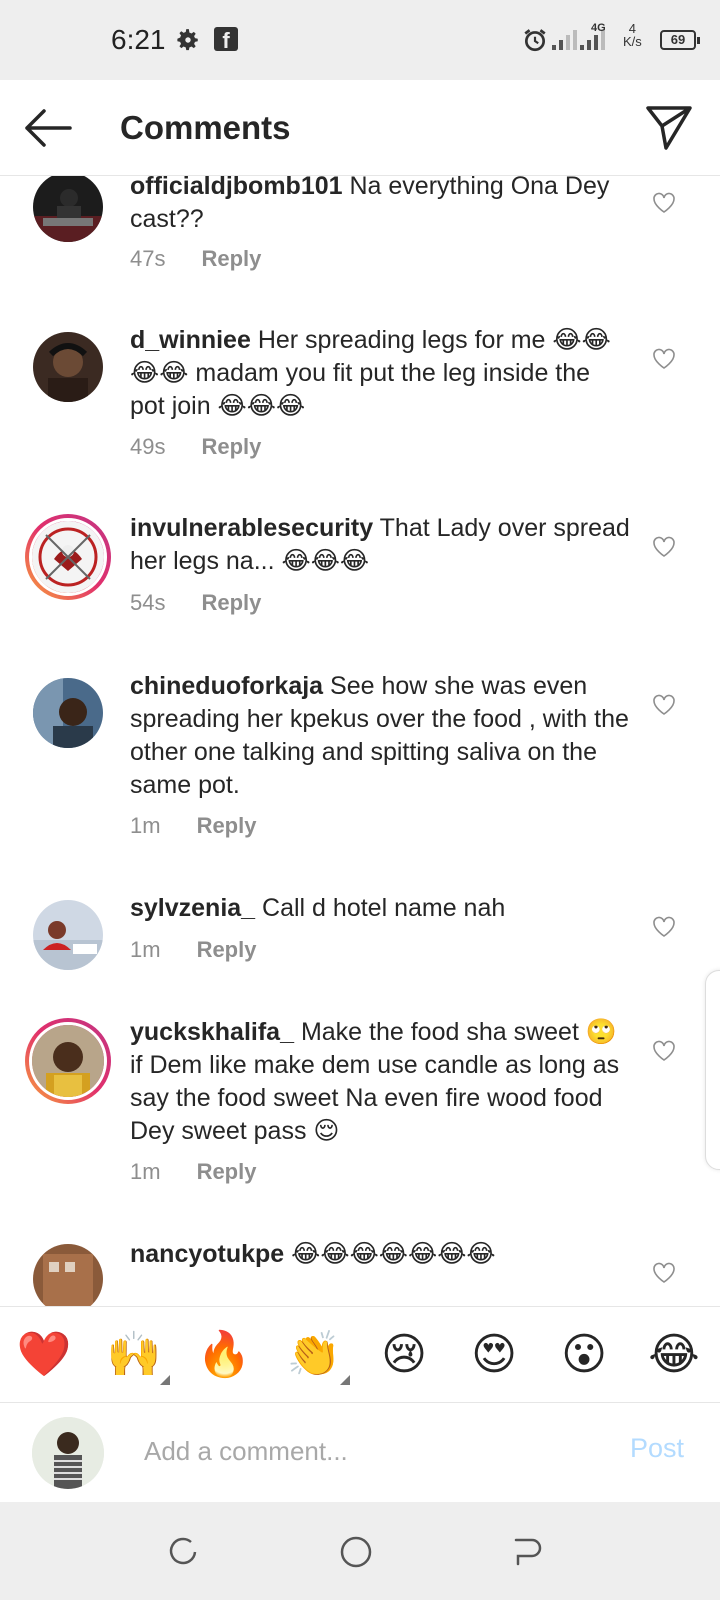 This screenshot has width=720, height=1600. What do you see at coordinates (44, 1355) in the screenshot?
I see `emoji-red-heart: ❤️` at bounding box center [44, 1355].